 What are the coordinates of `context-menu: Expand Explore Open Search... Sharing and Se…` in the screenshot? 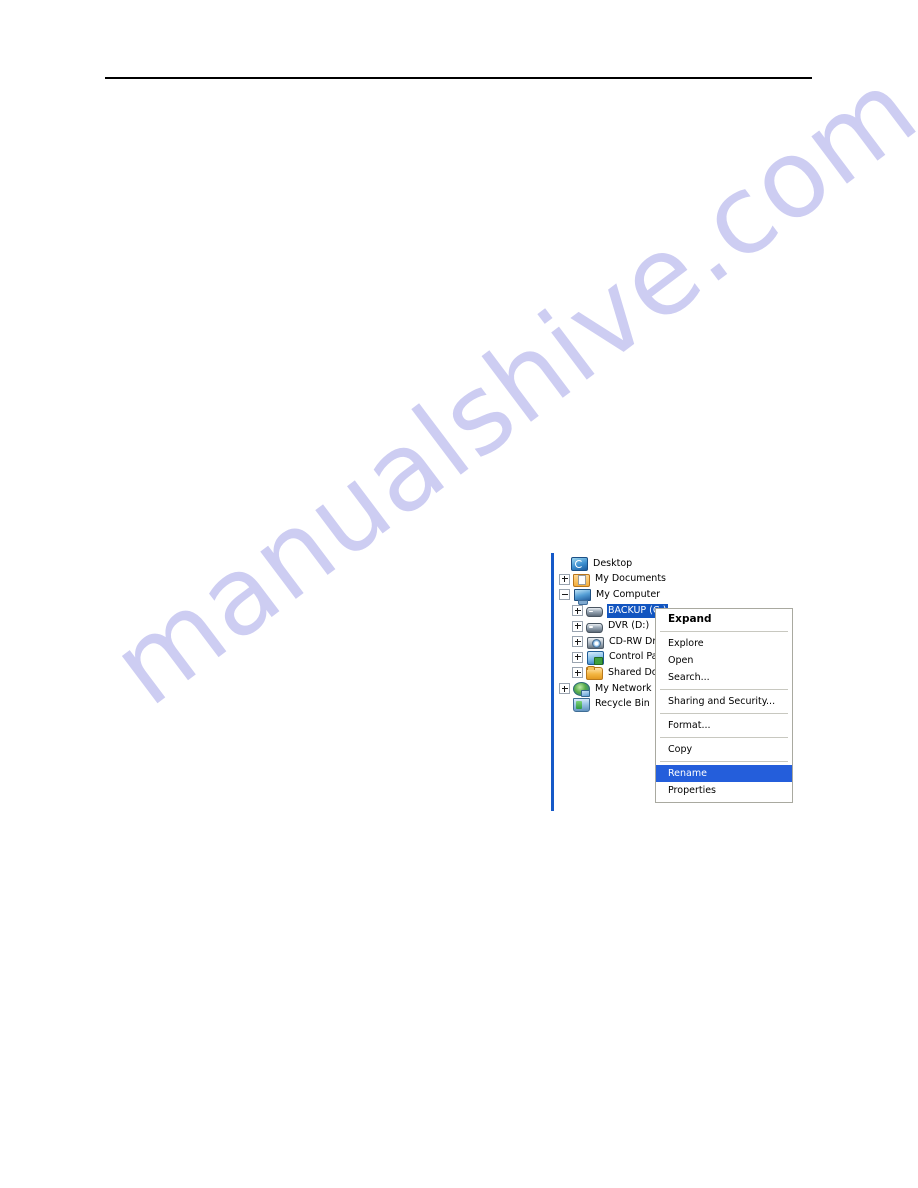 It's located at (724, 705).